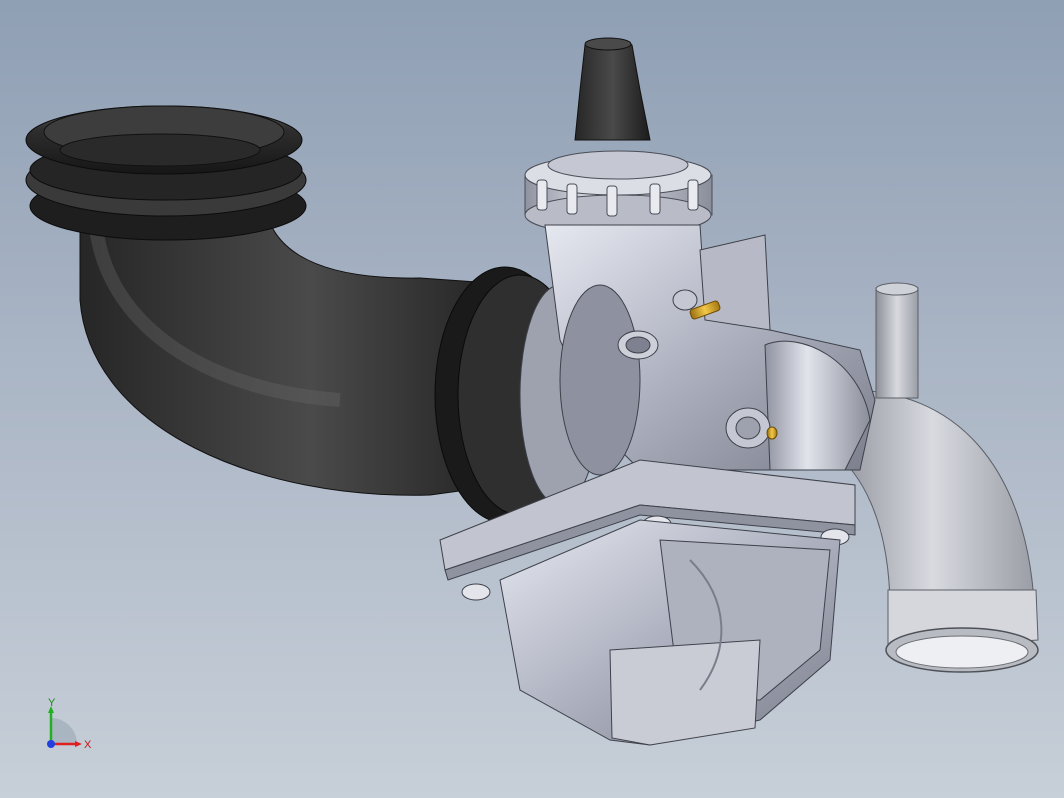 The width and height of the screenshot is (1064, 798). I want to click on y-axis-label: Y, so click(52, 703).